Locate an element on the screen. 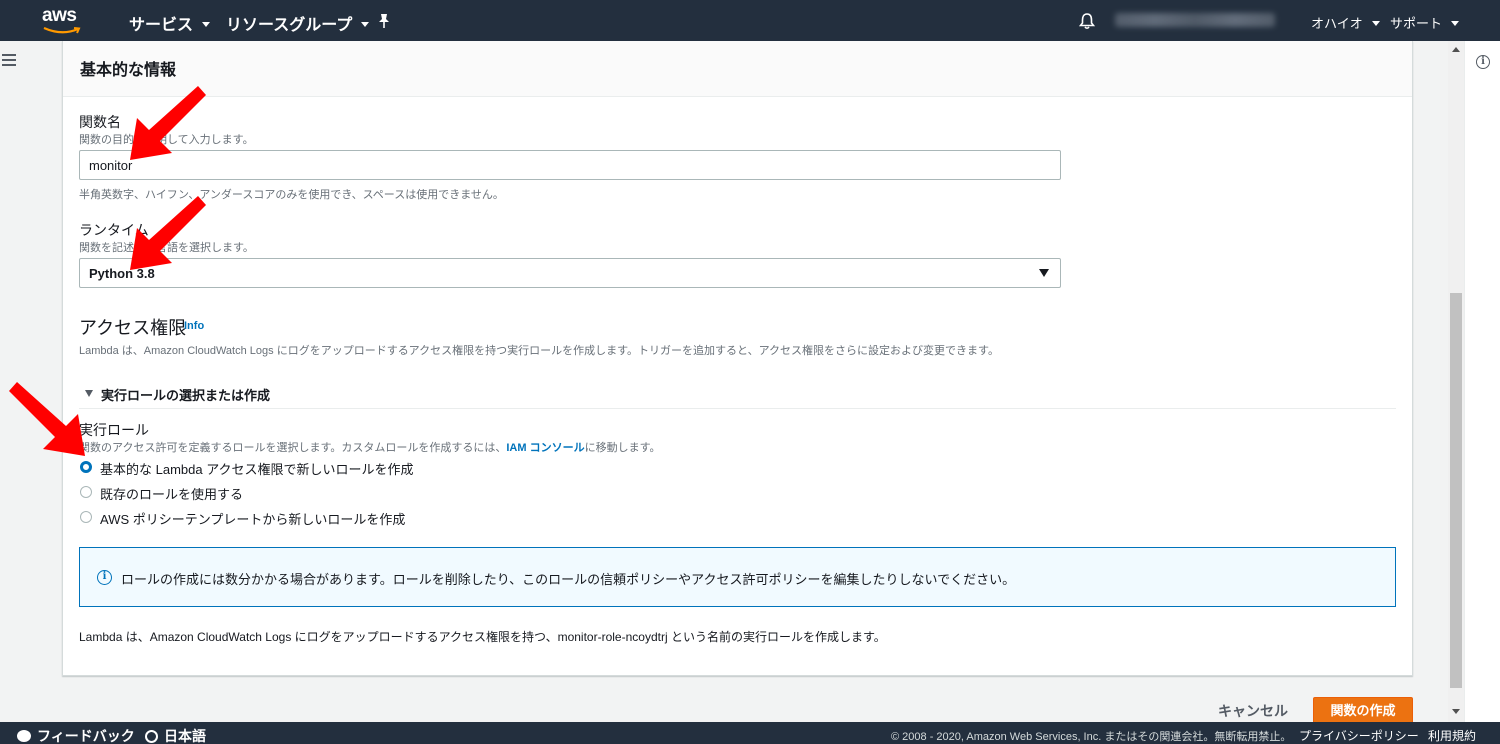  permissions-info-link: Info is located at coordinates (194, 326).